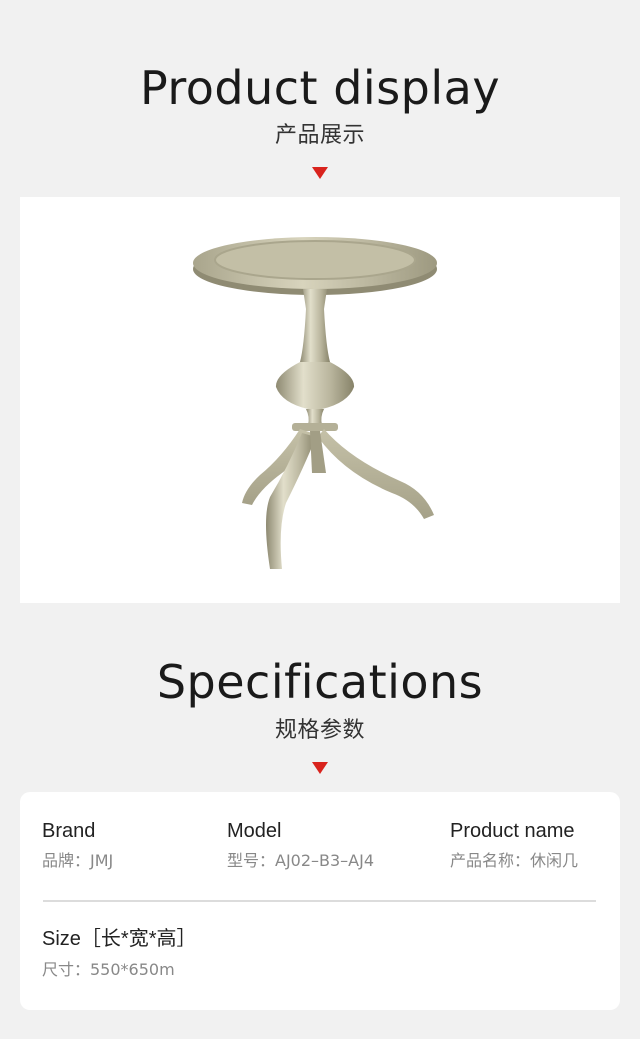 The height and width of the screenshot is (1039, 640). What do you see at coordinates (301, 860) in the screenshot?
I see `model-value: 型号：AJ02–B3–AJ4` at bounding box center [301, 860].